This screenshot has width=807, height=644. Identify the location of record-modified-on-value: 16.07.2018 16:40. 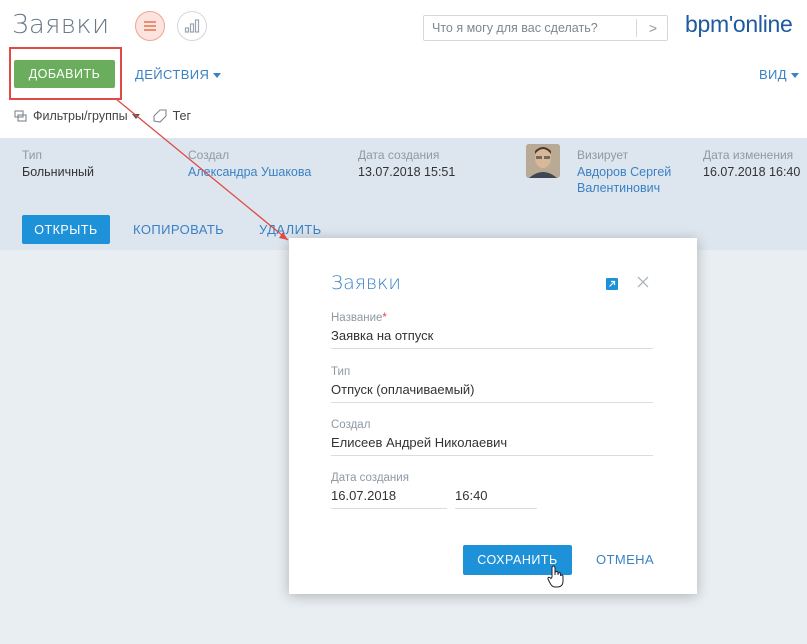
(752, 172).